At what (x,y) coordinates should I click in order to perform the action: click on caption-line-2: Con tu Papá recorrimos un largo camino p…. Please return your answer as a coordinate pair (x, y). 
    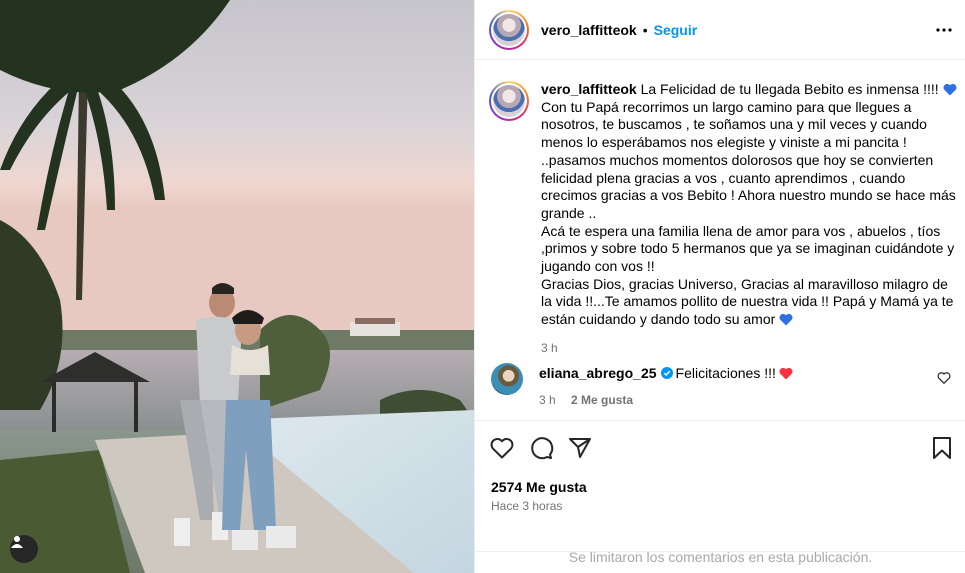
    Looking at the image, I should click on (734, 124).